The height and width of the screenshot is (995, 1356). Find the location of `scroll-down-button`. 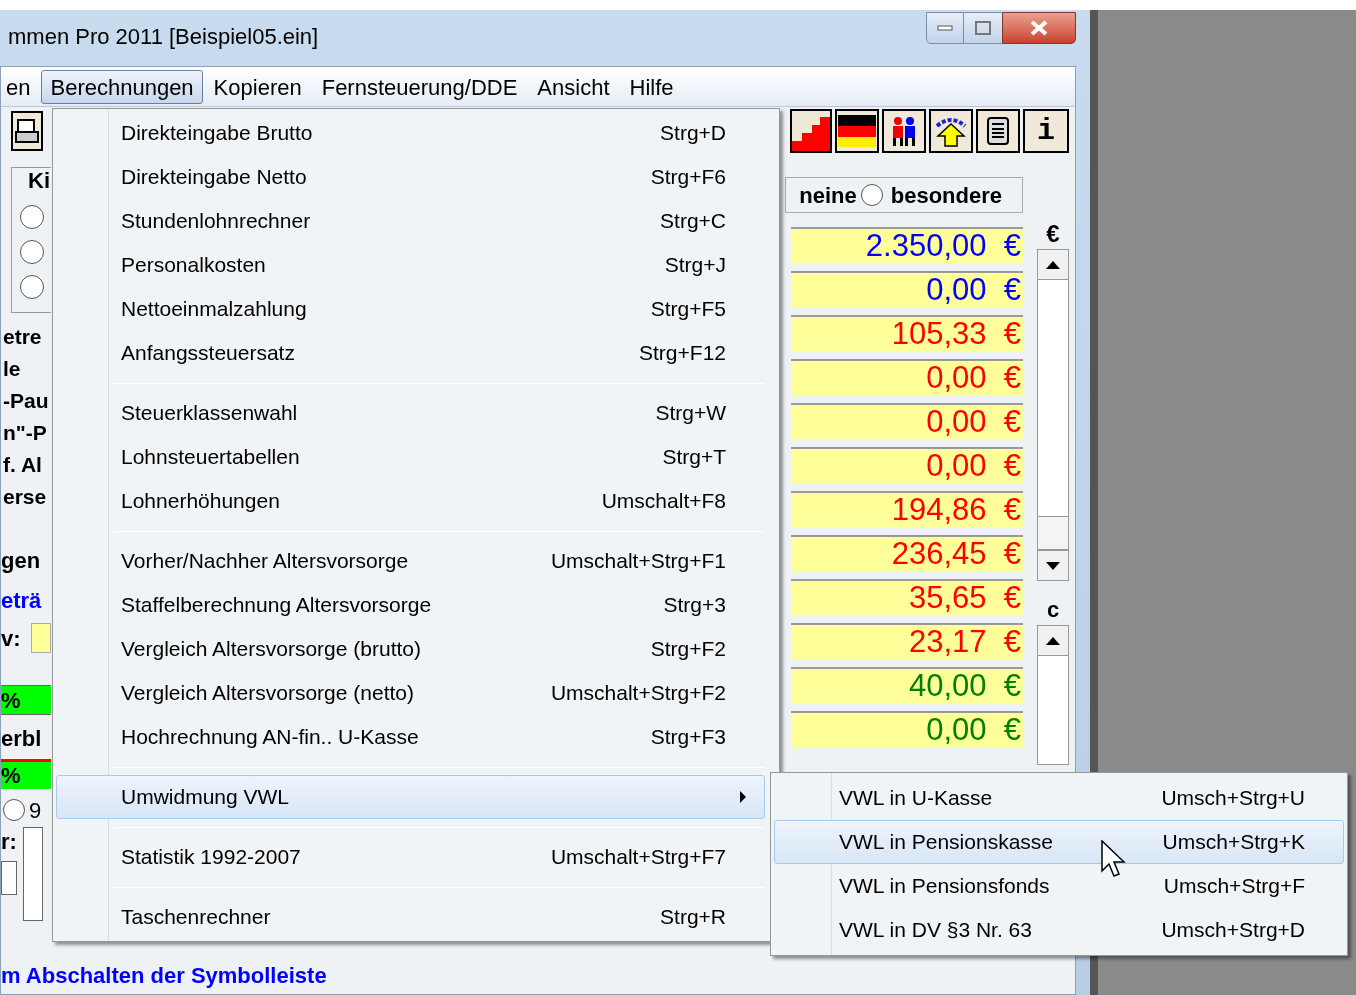

scroll-down-button is located at coordinates (1053, 565).